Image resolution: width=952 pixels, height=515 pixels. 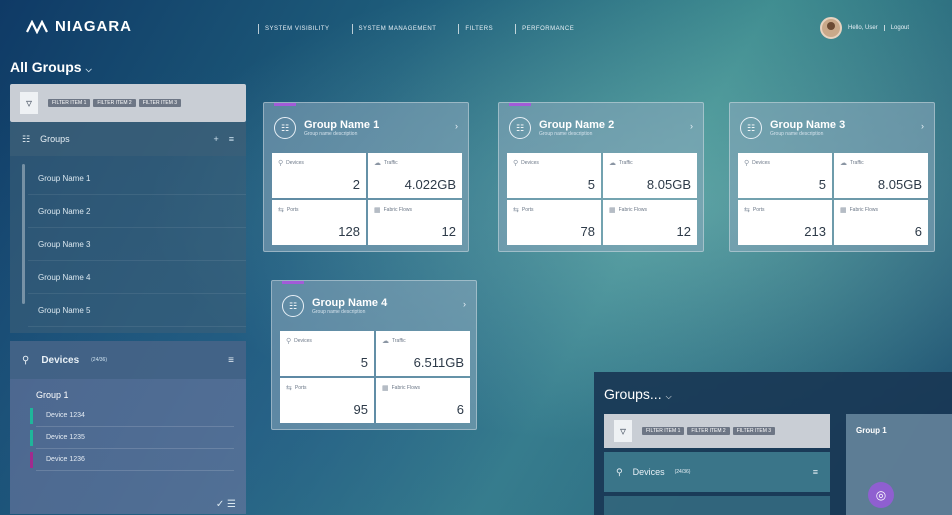 What do you see at coordinates (132, 438) in the screenshot?
I see `tree-device: Device 1235` at bounding box center [132, 438].